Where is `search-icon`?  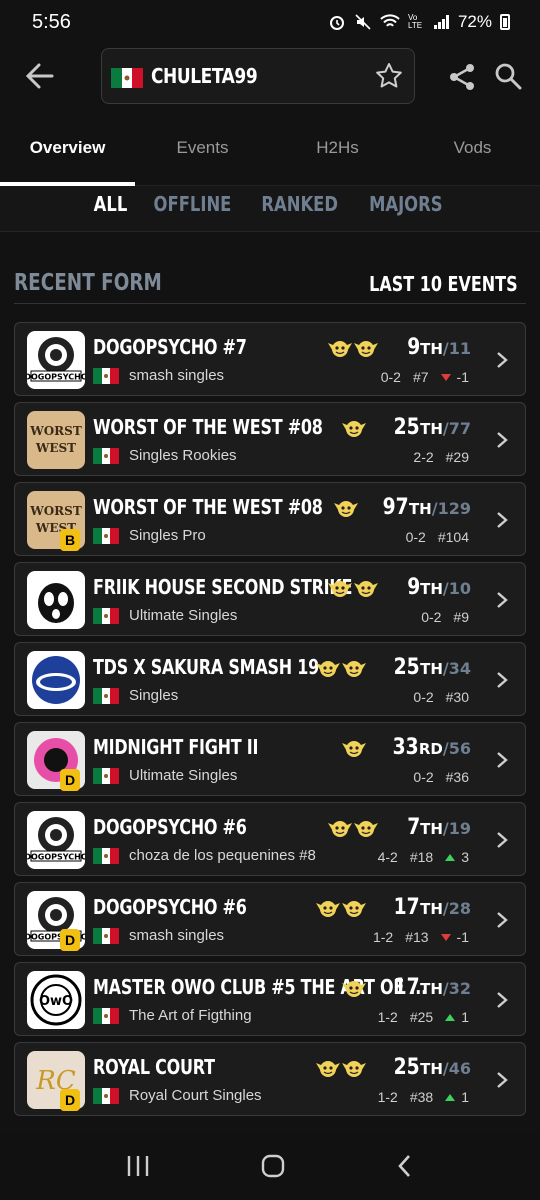 search-icon is located at coordinates (508, 76).